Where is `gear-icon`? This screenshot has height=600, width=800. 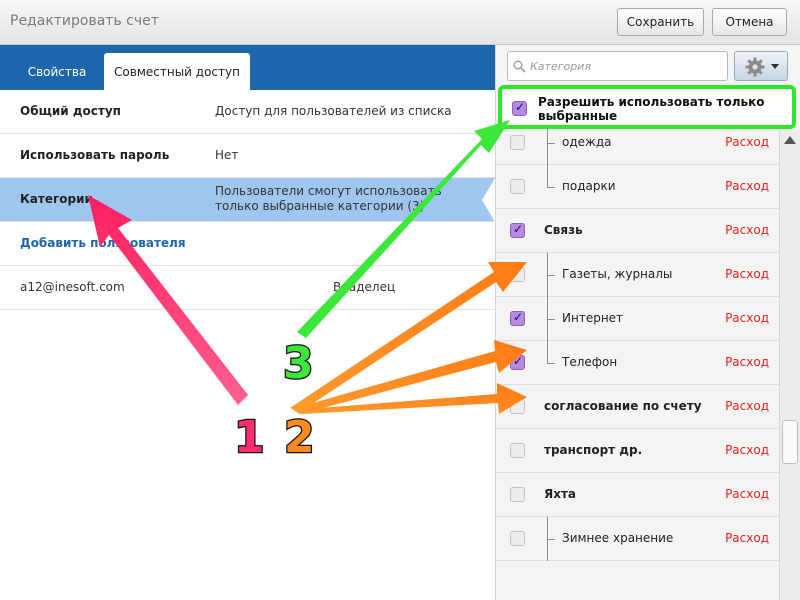
gear-icon is located at coordinates (755, 67).